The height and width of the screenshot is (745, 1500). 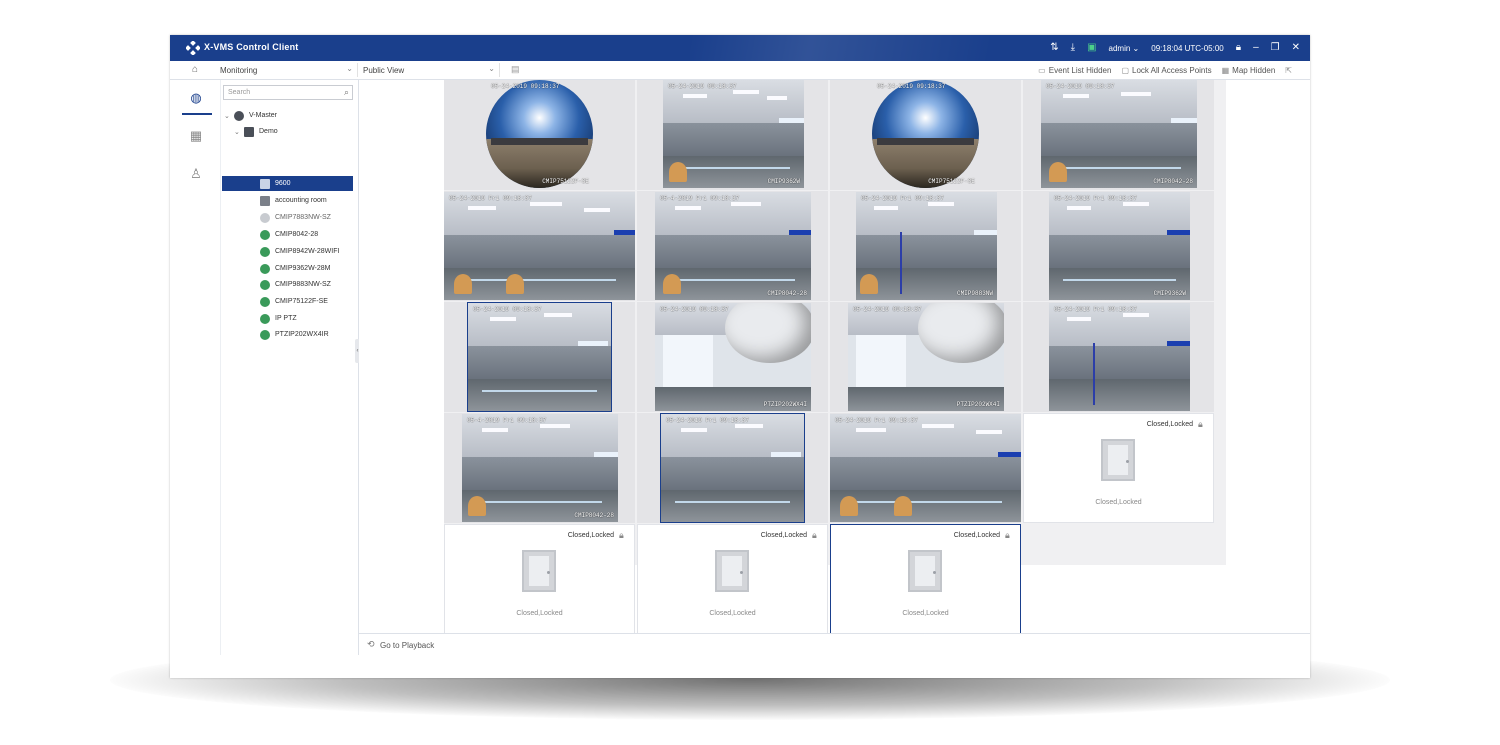 What do you see at coordinates (302, 334) in the screenshot?
I see `tree-item-label: PTZIP202WX4IR` at bounding box center [302, 334].